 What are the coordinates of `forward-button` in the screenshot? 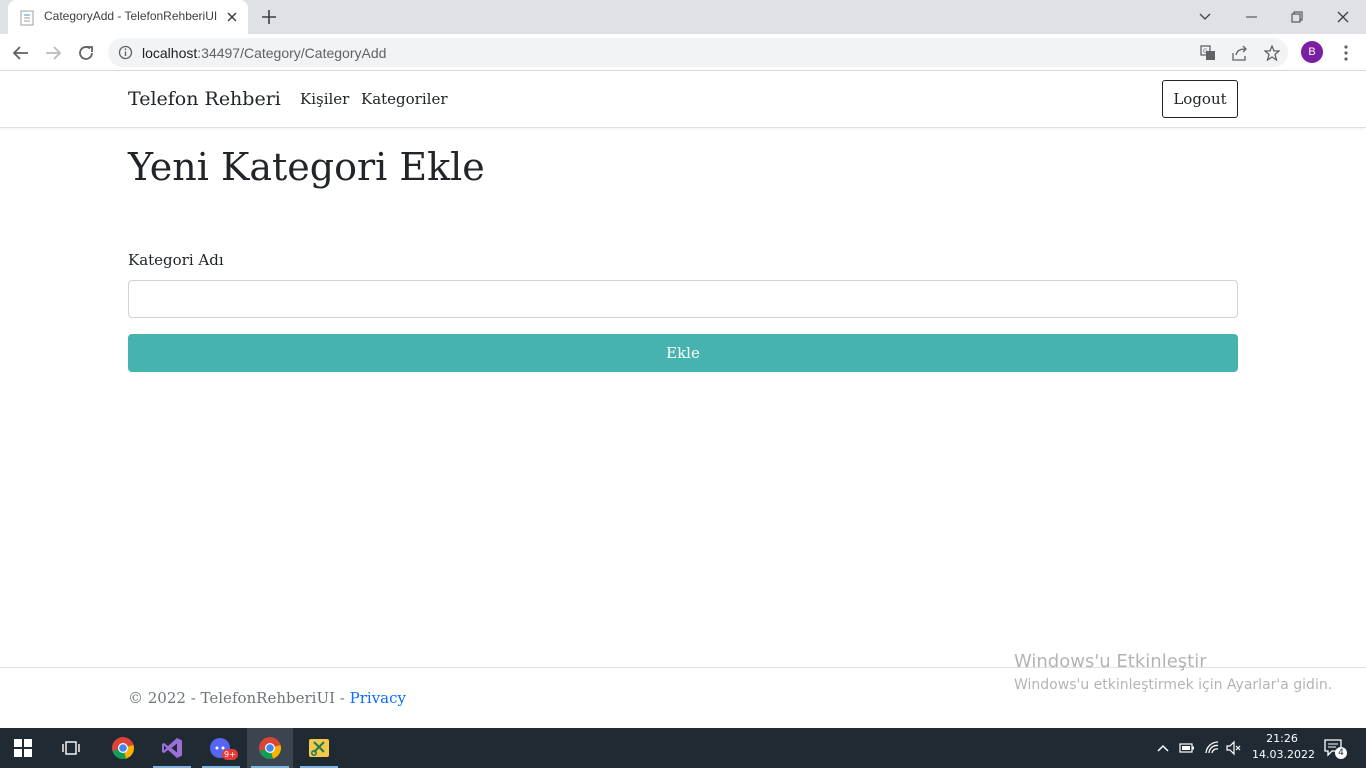 It's located at (53, 53).